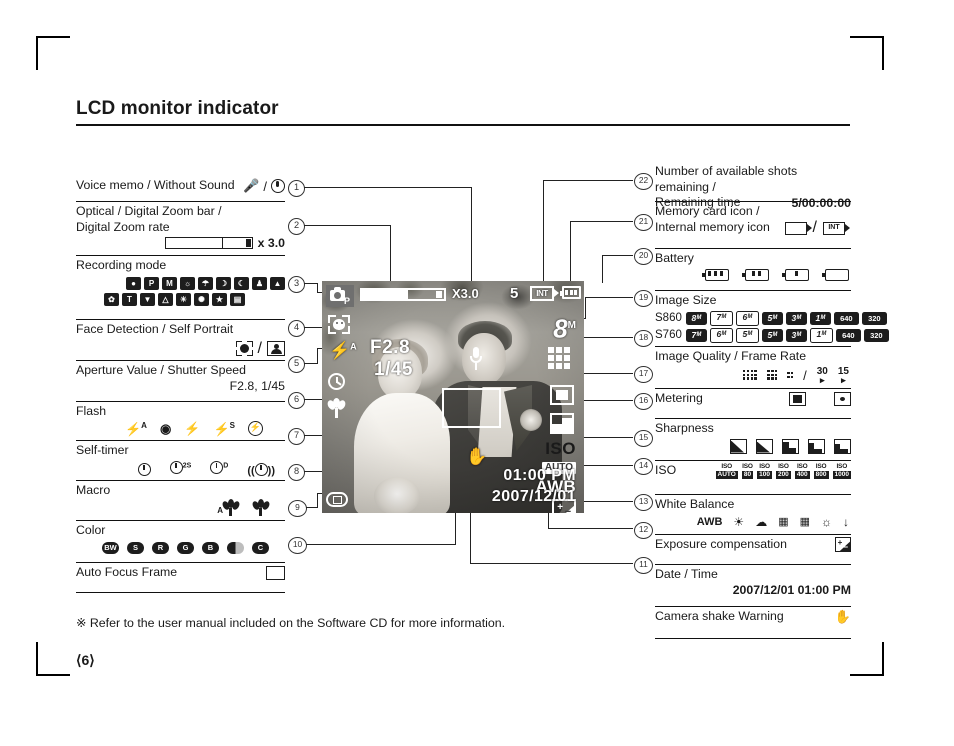 This screenshot has width=954, height=746. Describe the element at coordinates (339, 324) in the screenshot. I see `lcd-face-detection-icon` at that location.